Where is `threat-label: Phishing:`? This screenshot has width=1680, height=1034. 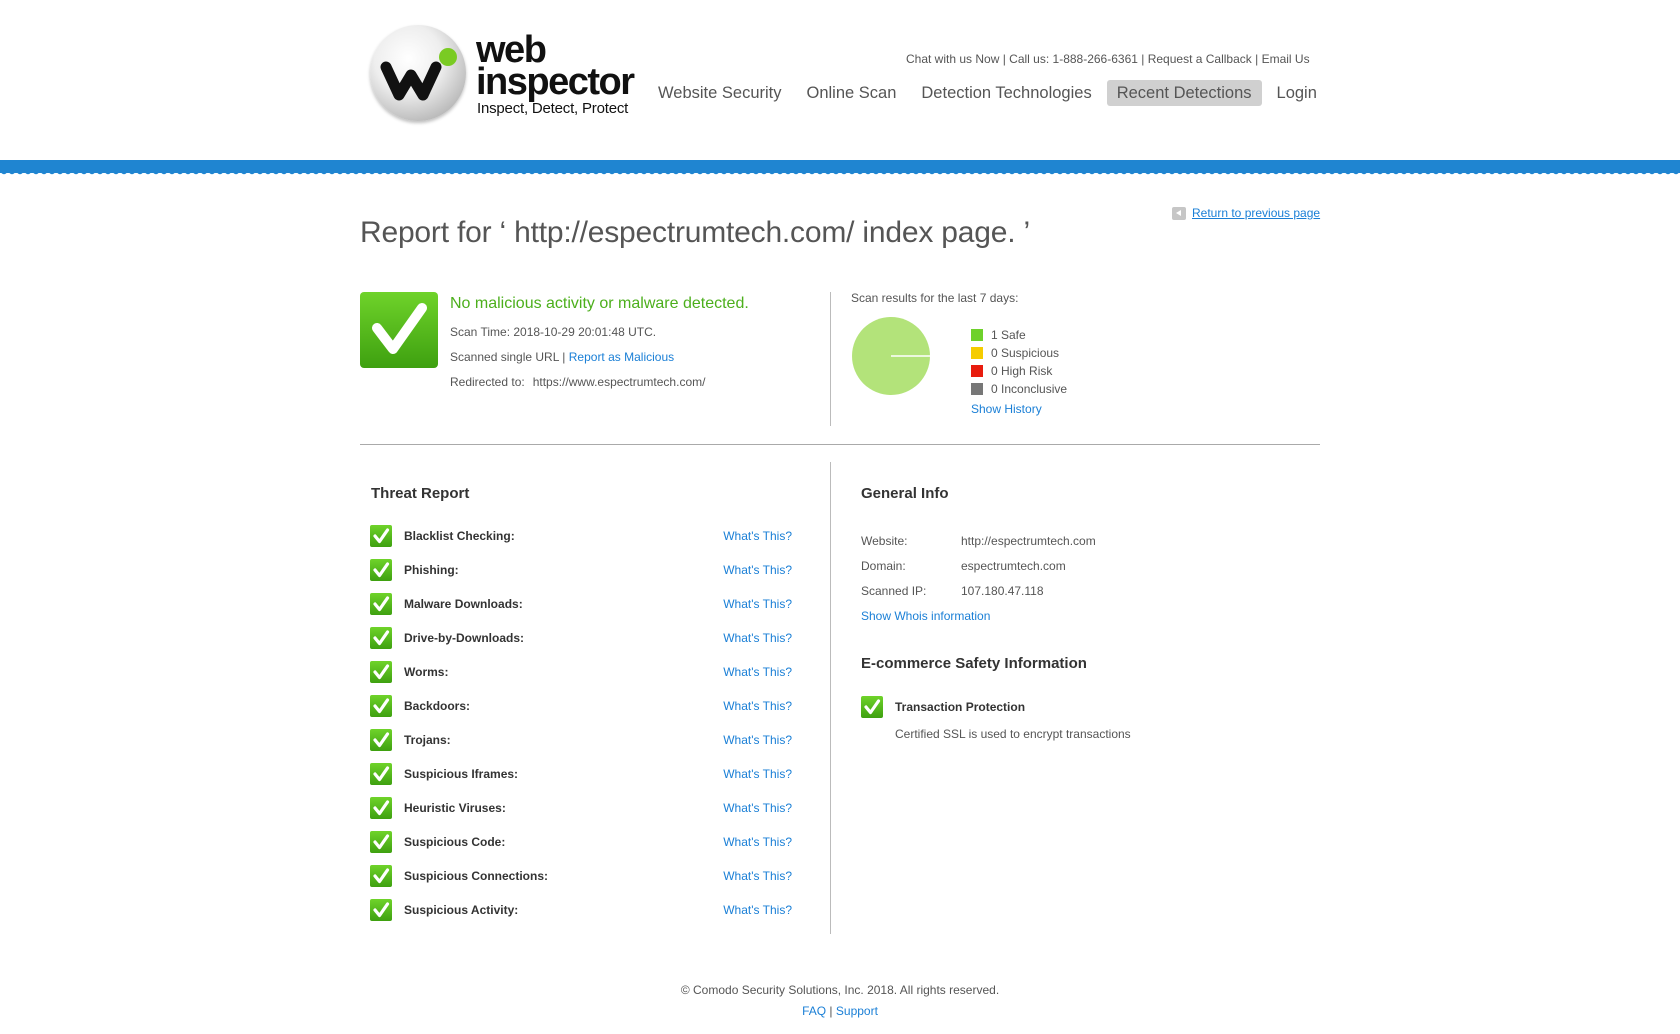 threat-label: Phishing: is located at coordinates (431, 570).